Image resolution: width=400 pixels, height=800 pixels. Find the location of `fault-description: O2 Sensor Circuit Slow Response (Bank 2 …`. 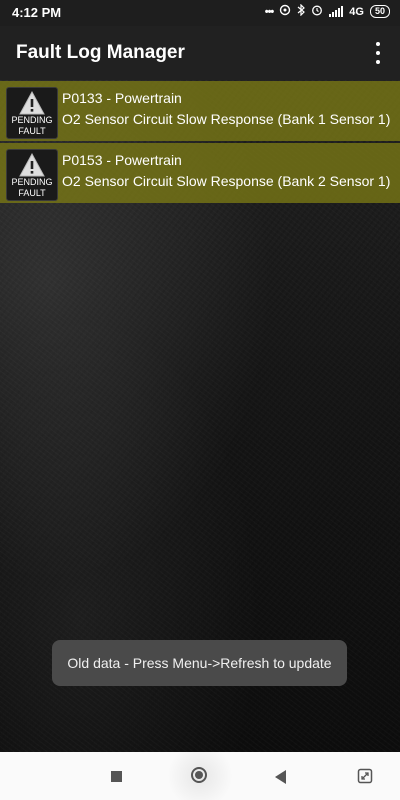

fault-description: O2 Sensor Circuit Slow Response (Bank 2 … is located at coordinates (226, 181).